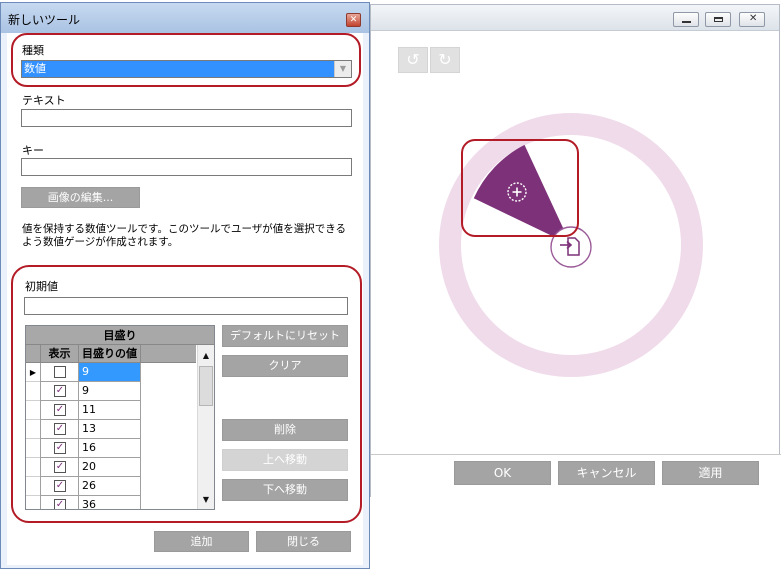 This screenshot has width=782, height=571. I want to click on clear-button: クリア, so click(285, 366).